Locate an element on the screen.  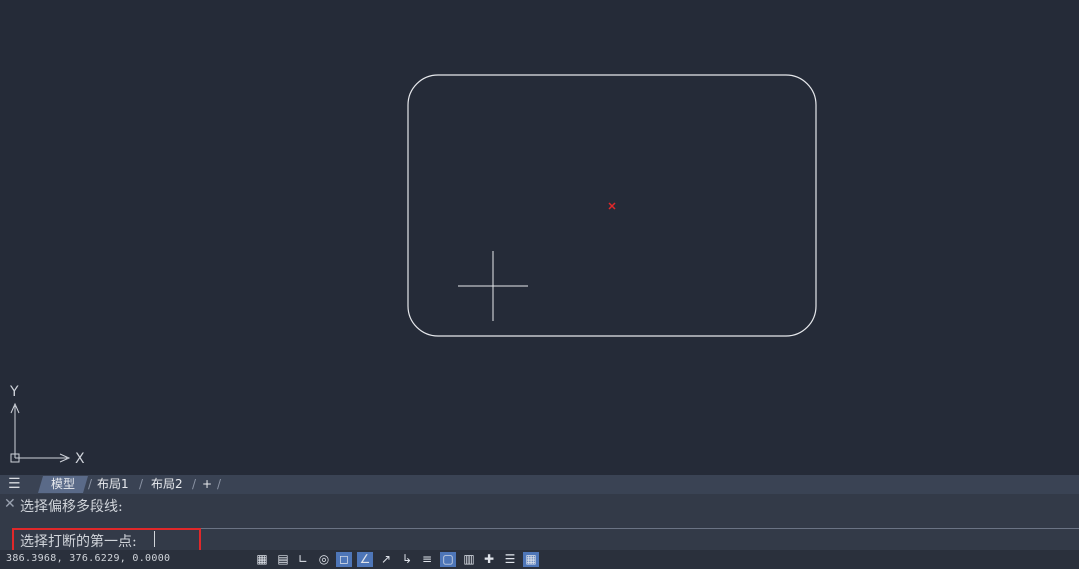
crosshair-cursor is located at coordinates (493, 286).